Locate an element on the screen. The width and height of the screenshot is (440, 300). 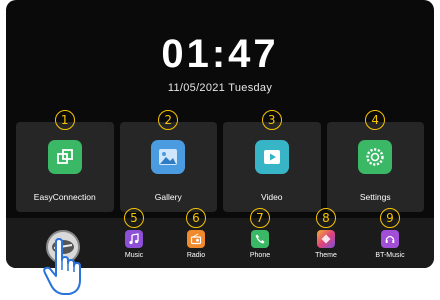
theme-icon is located at coordinates (326, 239).